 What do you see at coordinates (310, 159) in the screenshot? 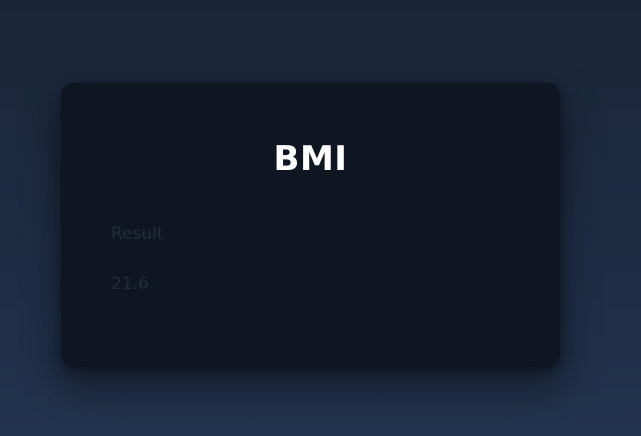
I see `card-title: BMI` at bounding box center [310, 159].